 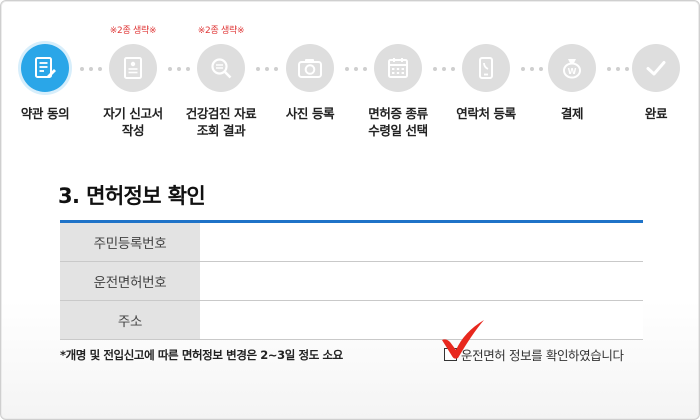 I want to click on license-number-cell, so click(x=421, y=281).